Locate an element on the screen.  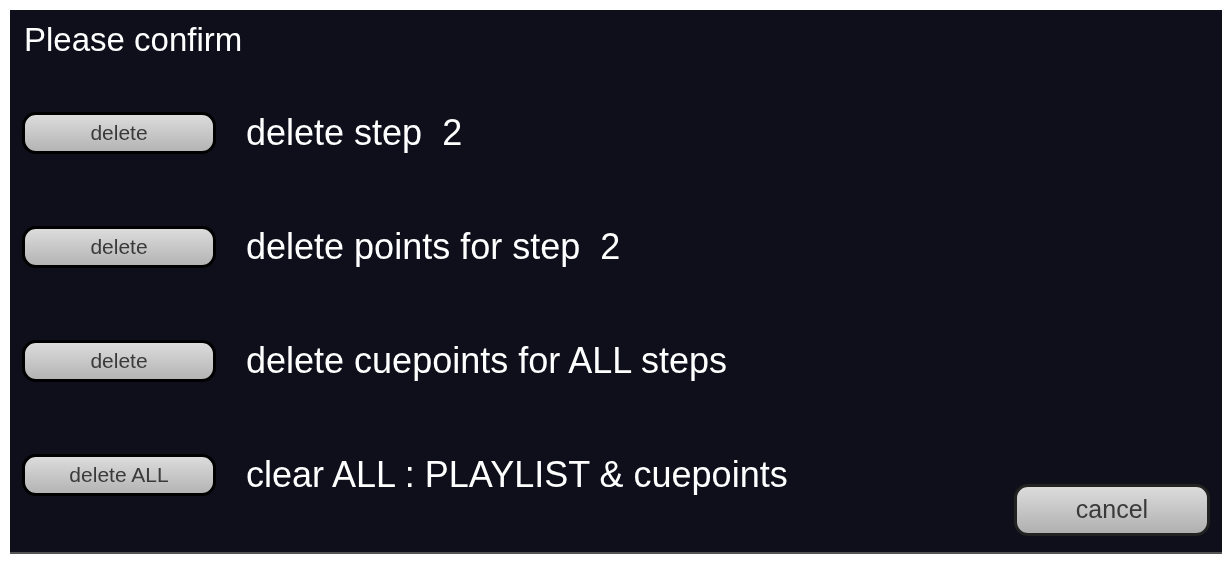
row-label: delete cuepoints for ALL steps is located at coordinates (486, 361).